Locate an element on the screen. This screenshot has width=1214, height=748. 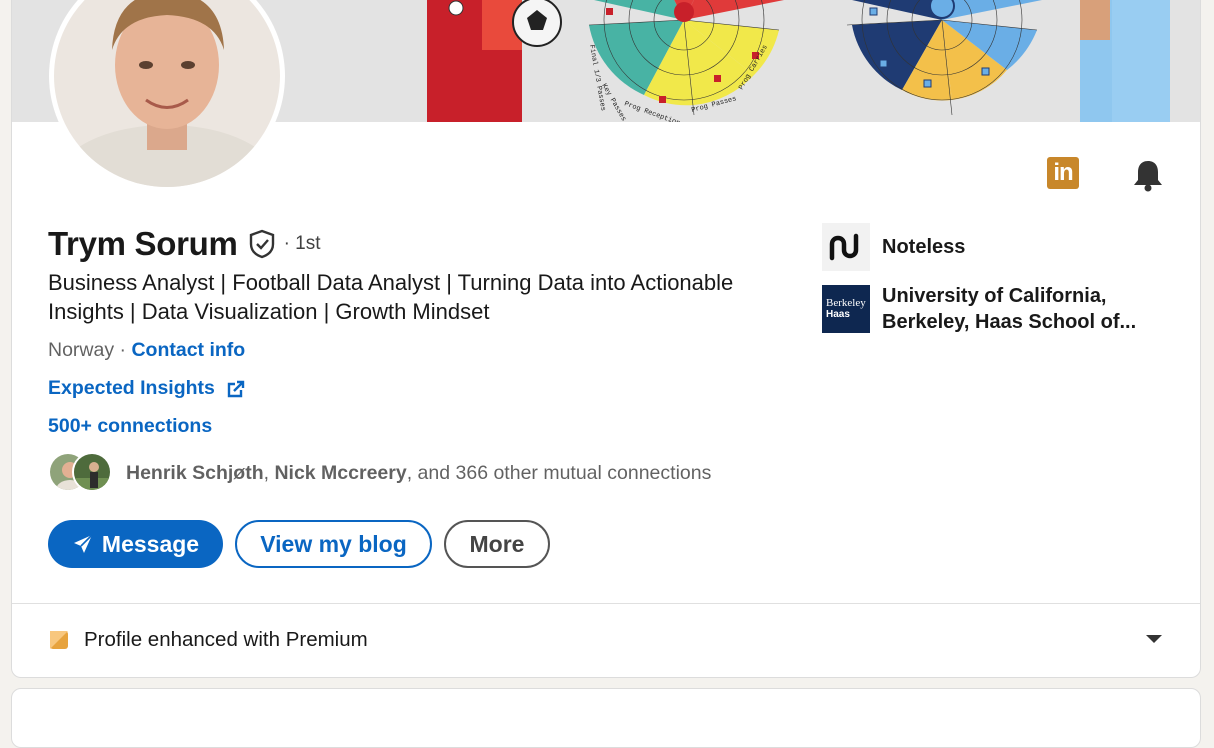
profile-photo-graphic is located at coordinates (167, 93).